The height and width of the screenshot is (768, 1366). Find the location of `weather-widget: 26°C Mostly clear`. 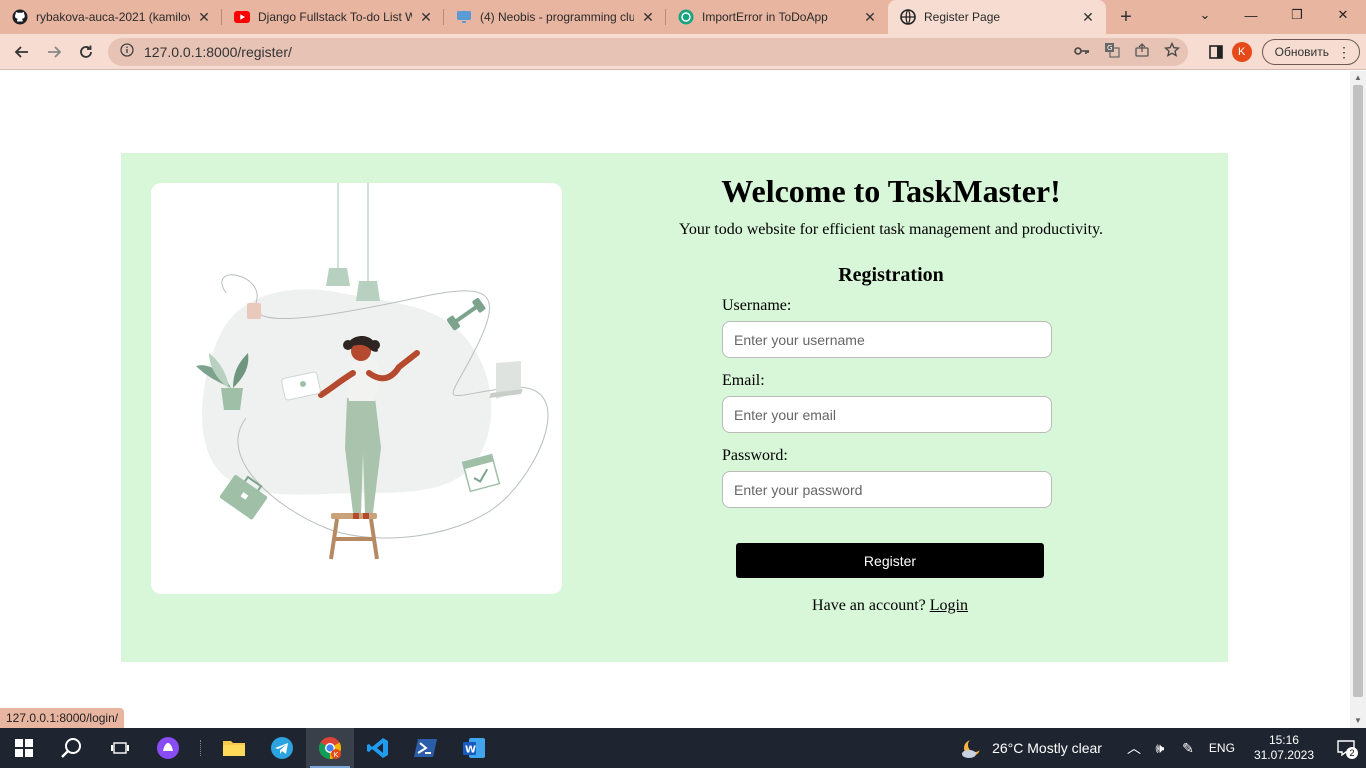

weather-widget: 26°C Mostly clear is located at coordinates (1031, 748).